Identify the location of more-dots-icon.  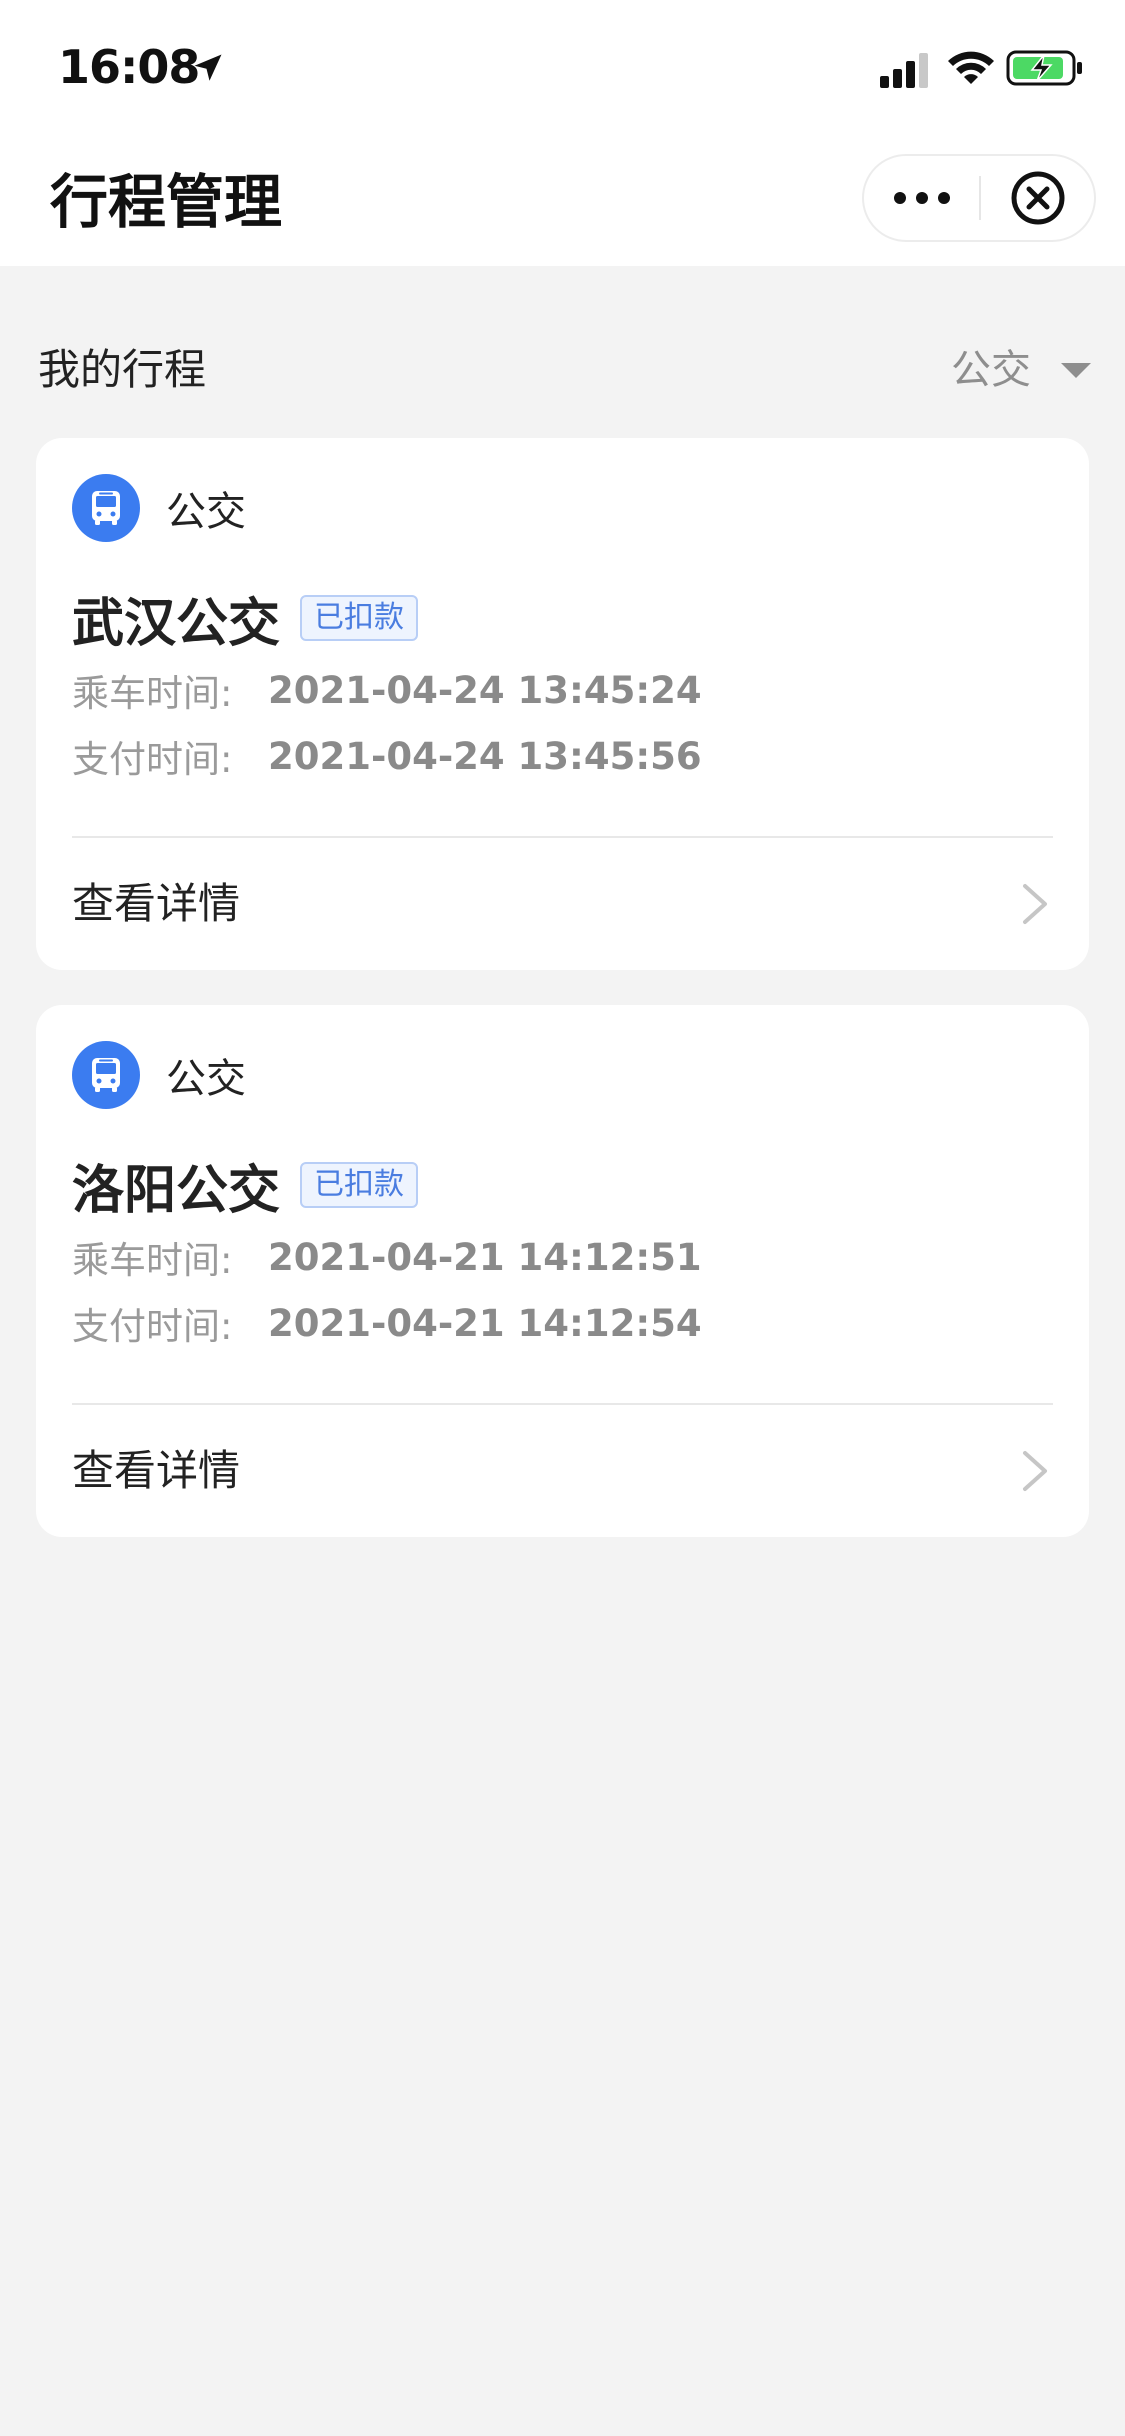
(921, 198).